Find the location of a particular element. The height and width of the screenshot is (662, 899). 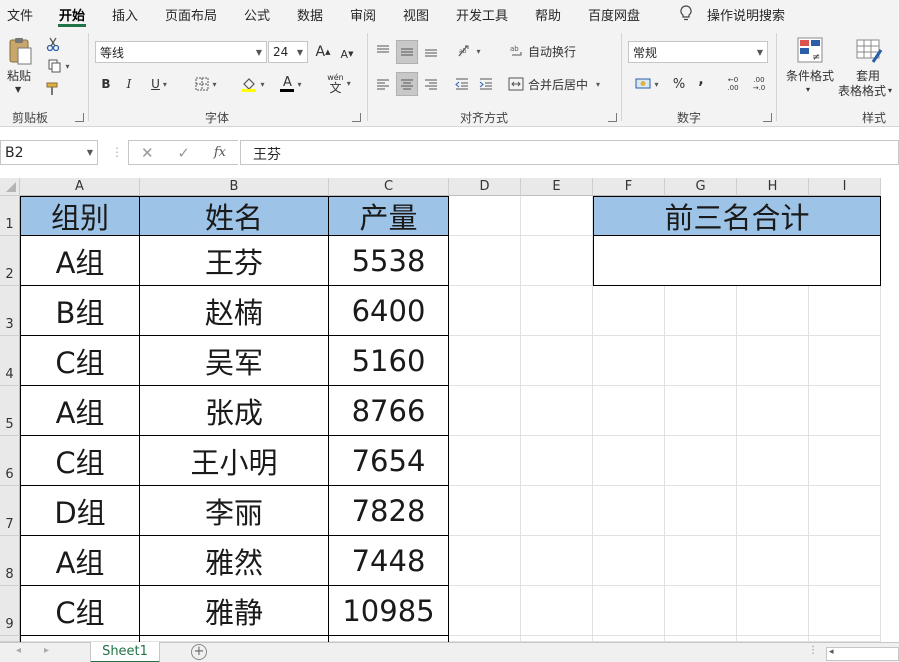

table-cell: 5538 is located at coordinates (389, 261).